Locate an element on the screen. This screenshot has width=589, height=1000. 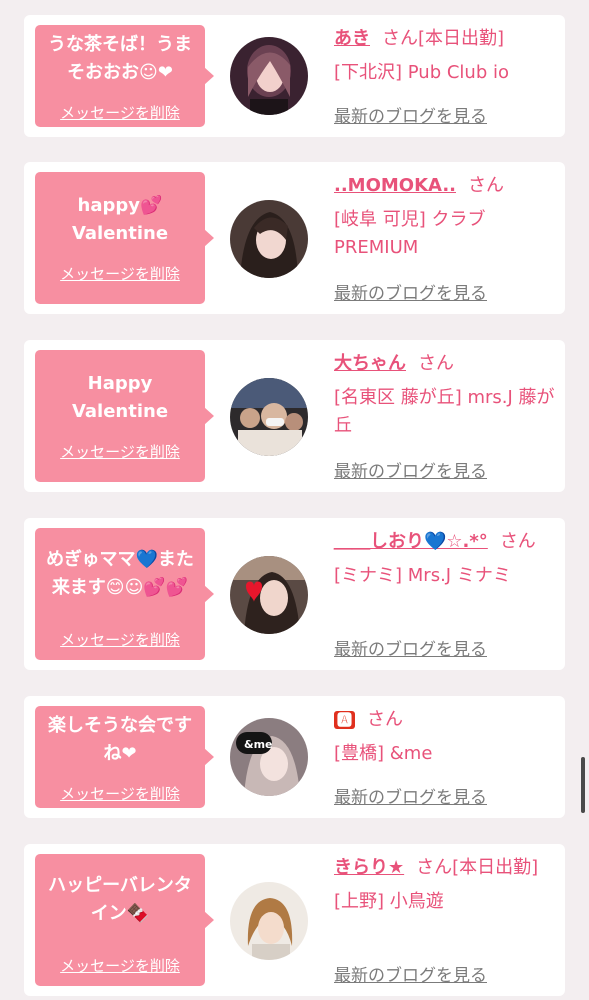
hostess-name-link: 大ちゃん is located at coordinates (370, 363).